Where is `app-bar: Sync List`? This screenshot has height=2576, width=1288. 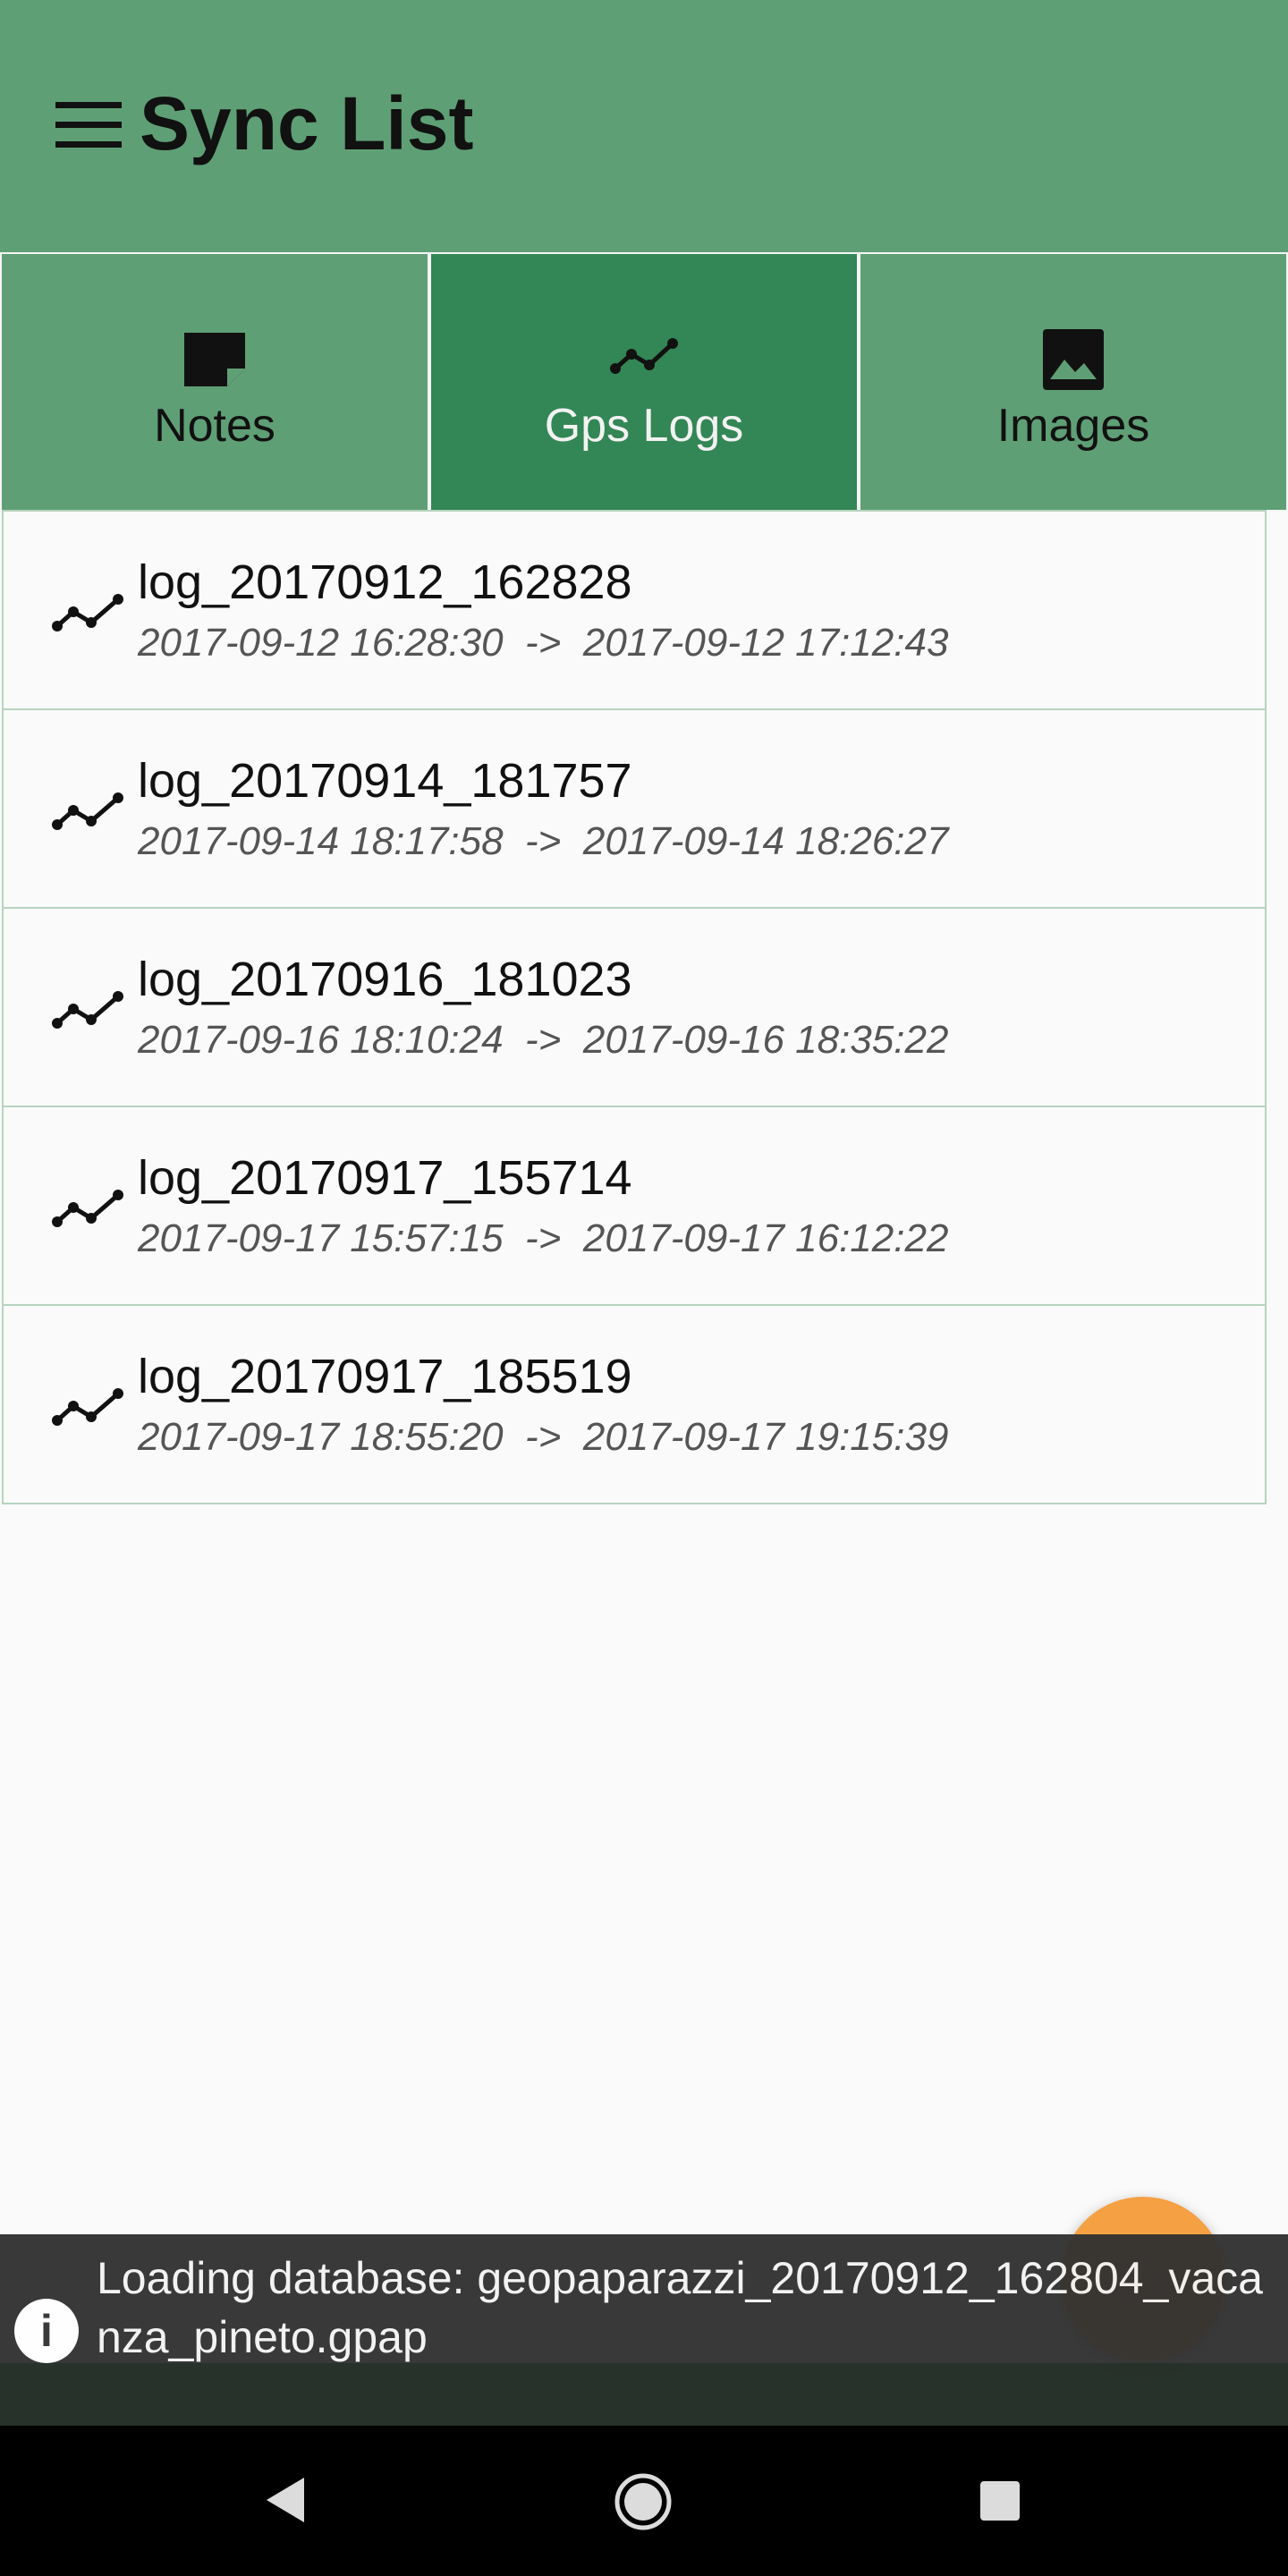
app-bar: Sync List is located at coordinates (644, 126).